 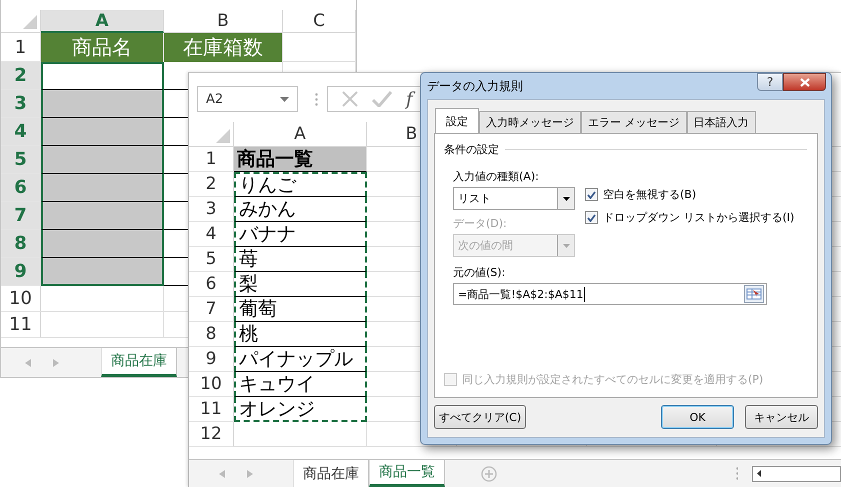 I want to click on sheet-tab: 商品一覧, so click(x=406, y=473).